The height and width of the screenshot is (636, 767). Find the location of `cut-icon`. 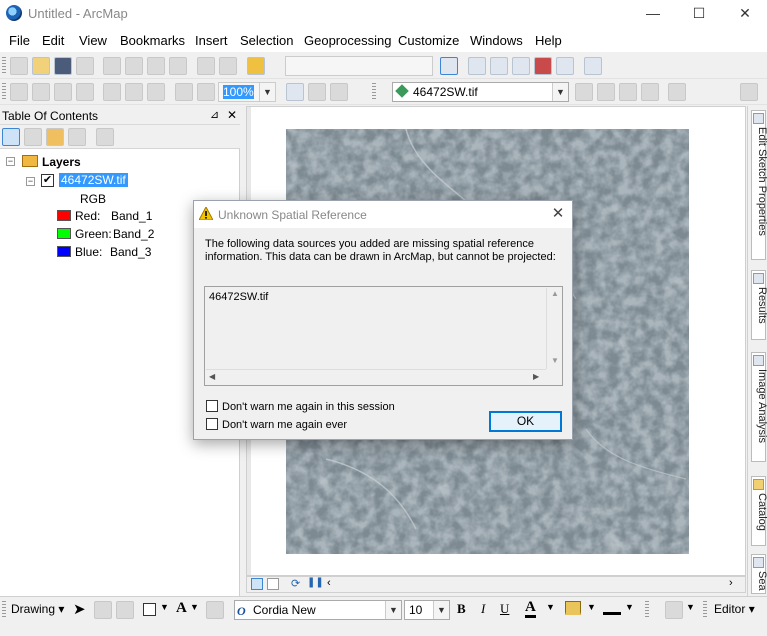

cut-icon is located at coordinates (112, 66).